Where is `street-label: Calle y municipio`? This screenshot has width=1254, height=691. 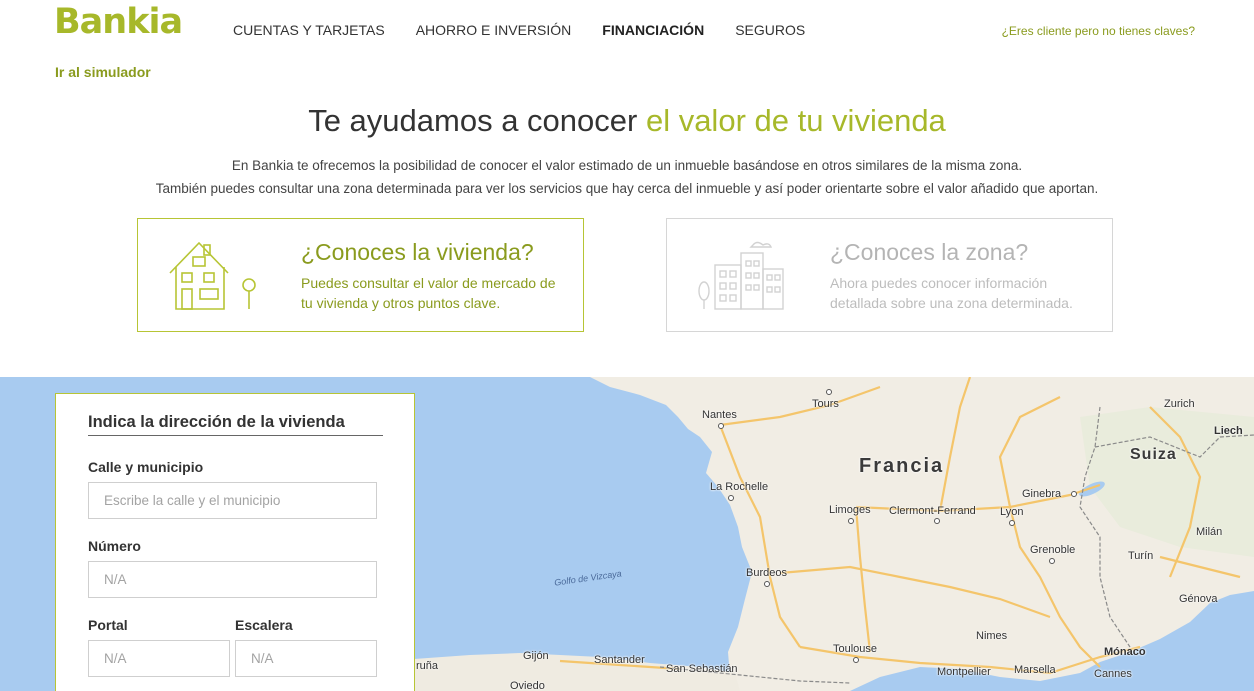
street-label: Calle y municipio is located at coordinates (146, 467).